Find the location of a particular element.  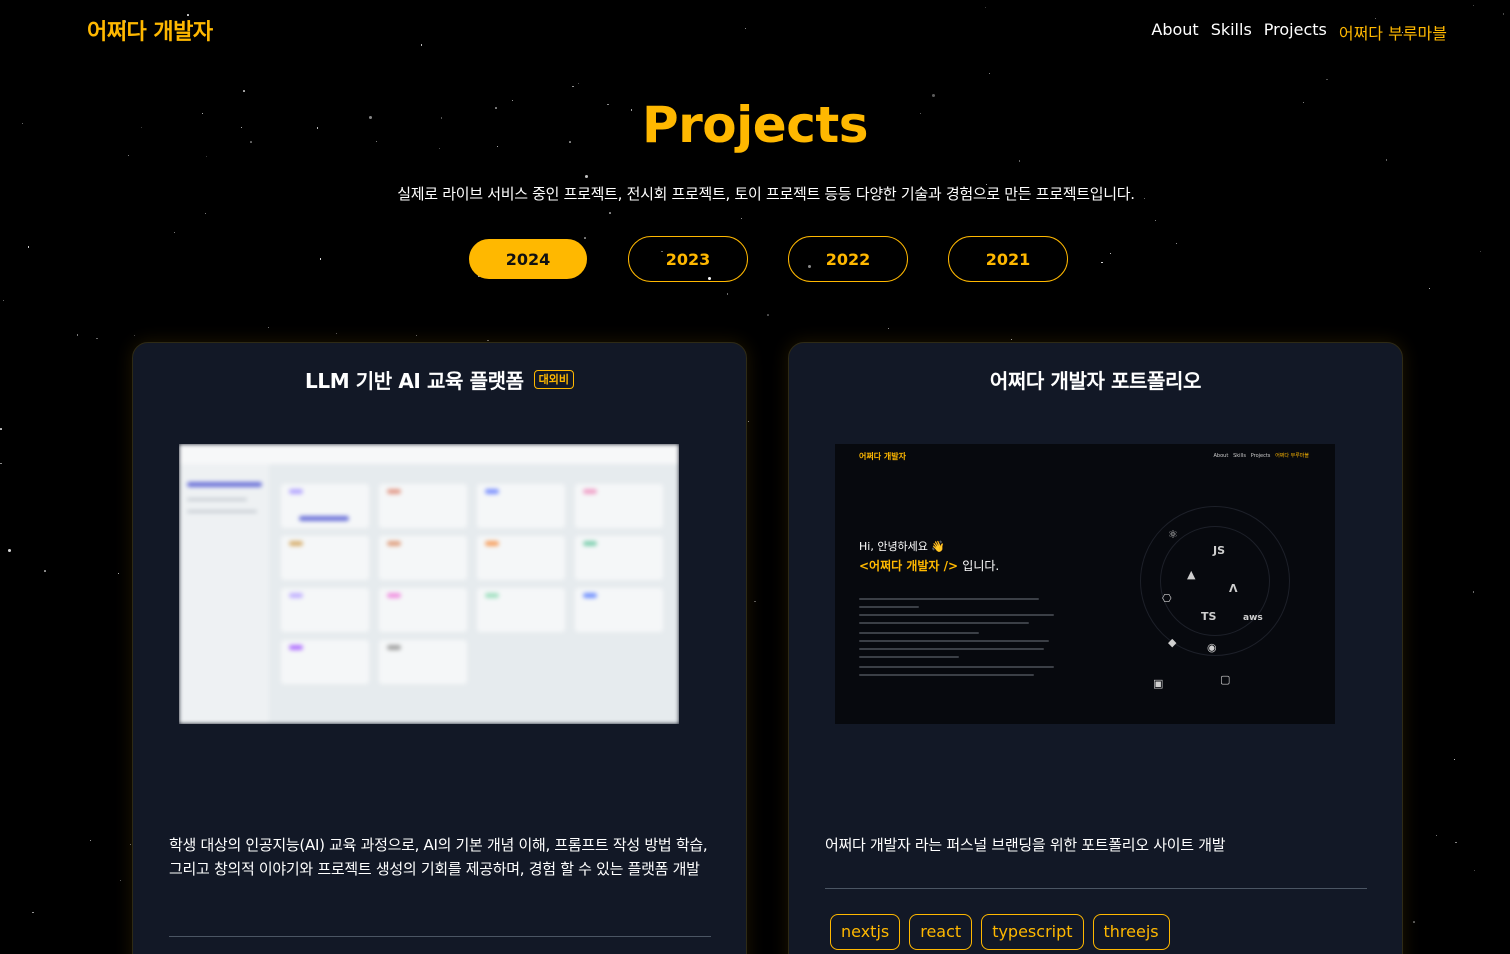

openai-icon: ⎔ is located at coordinates (1167, 598).